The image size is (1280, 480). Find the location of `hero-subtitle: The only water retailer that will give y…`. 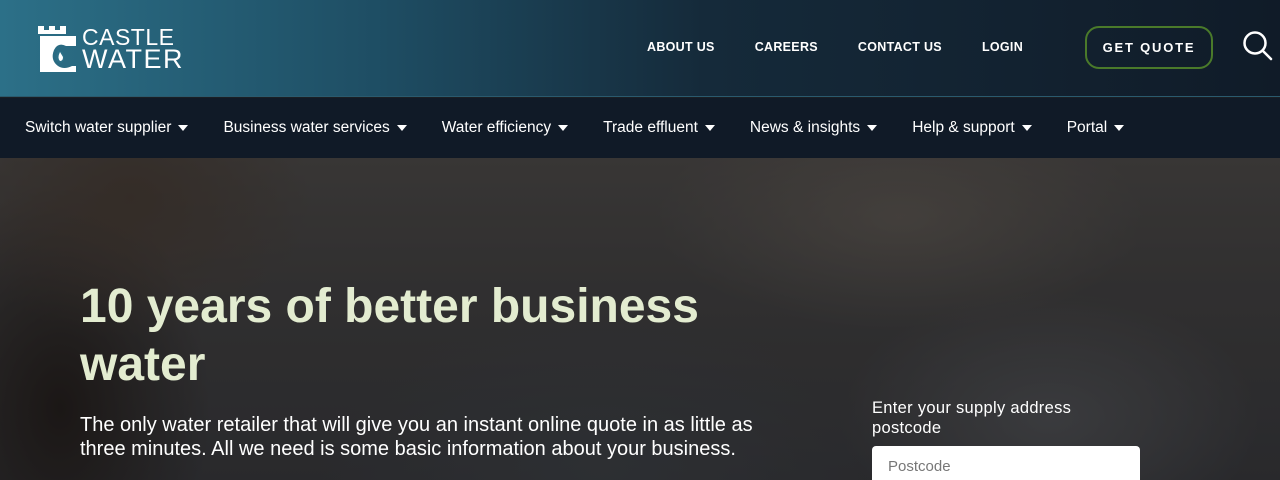

hero-subtitle: The only water retailer that will give y… is located at coordinates (416, 437).